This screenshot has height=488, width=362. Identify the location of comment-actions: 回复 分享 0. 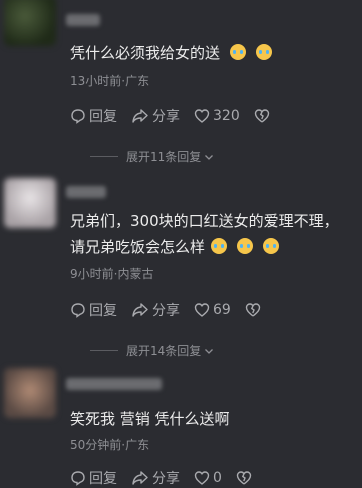
(169, 478).